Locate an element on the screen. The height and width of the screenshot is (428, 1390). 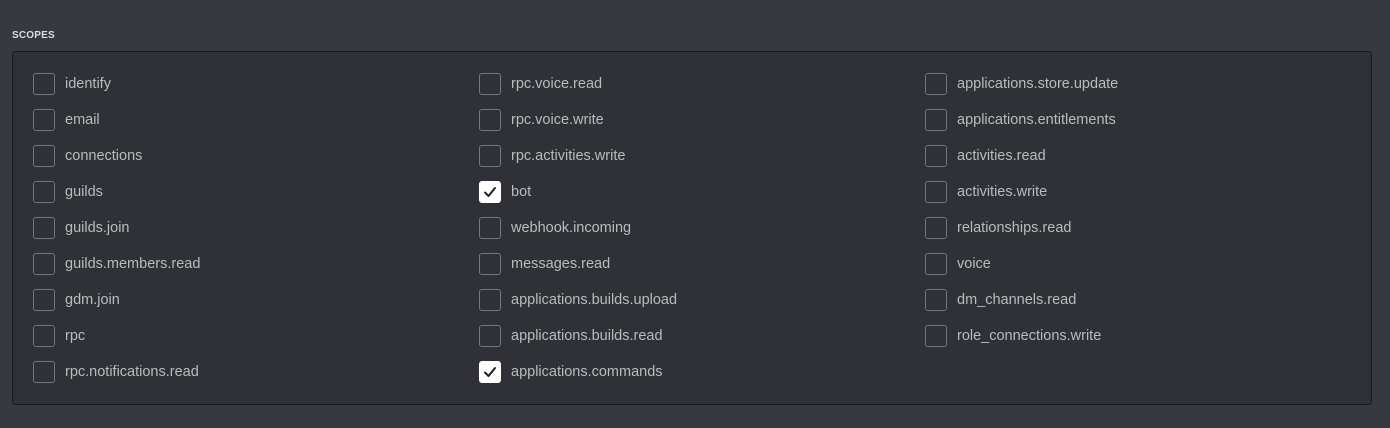
scope-label: webhook.incoming is located at coordinates (571, 228).